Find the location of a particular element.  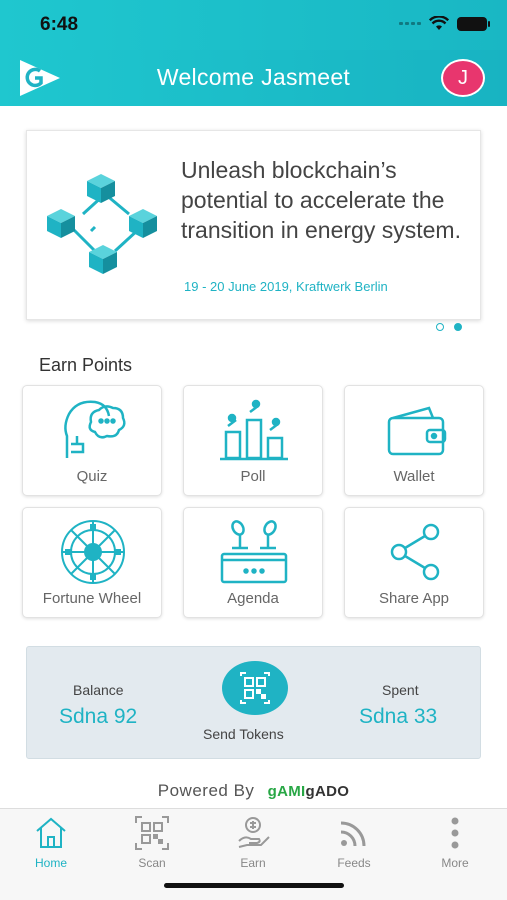

tab-home: Home is located at coordinates (51, 842).